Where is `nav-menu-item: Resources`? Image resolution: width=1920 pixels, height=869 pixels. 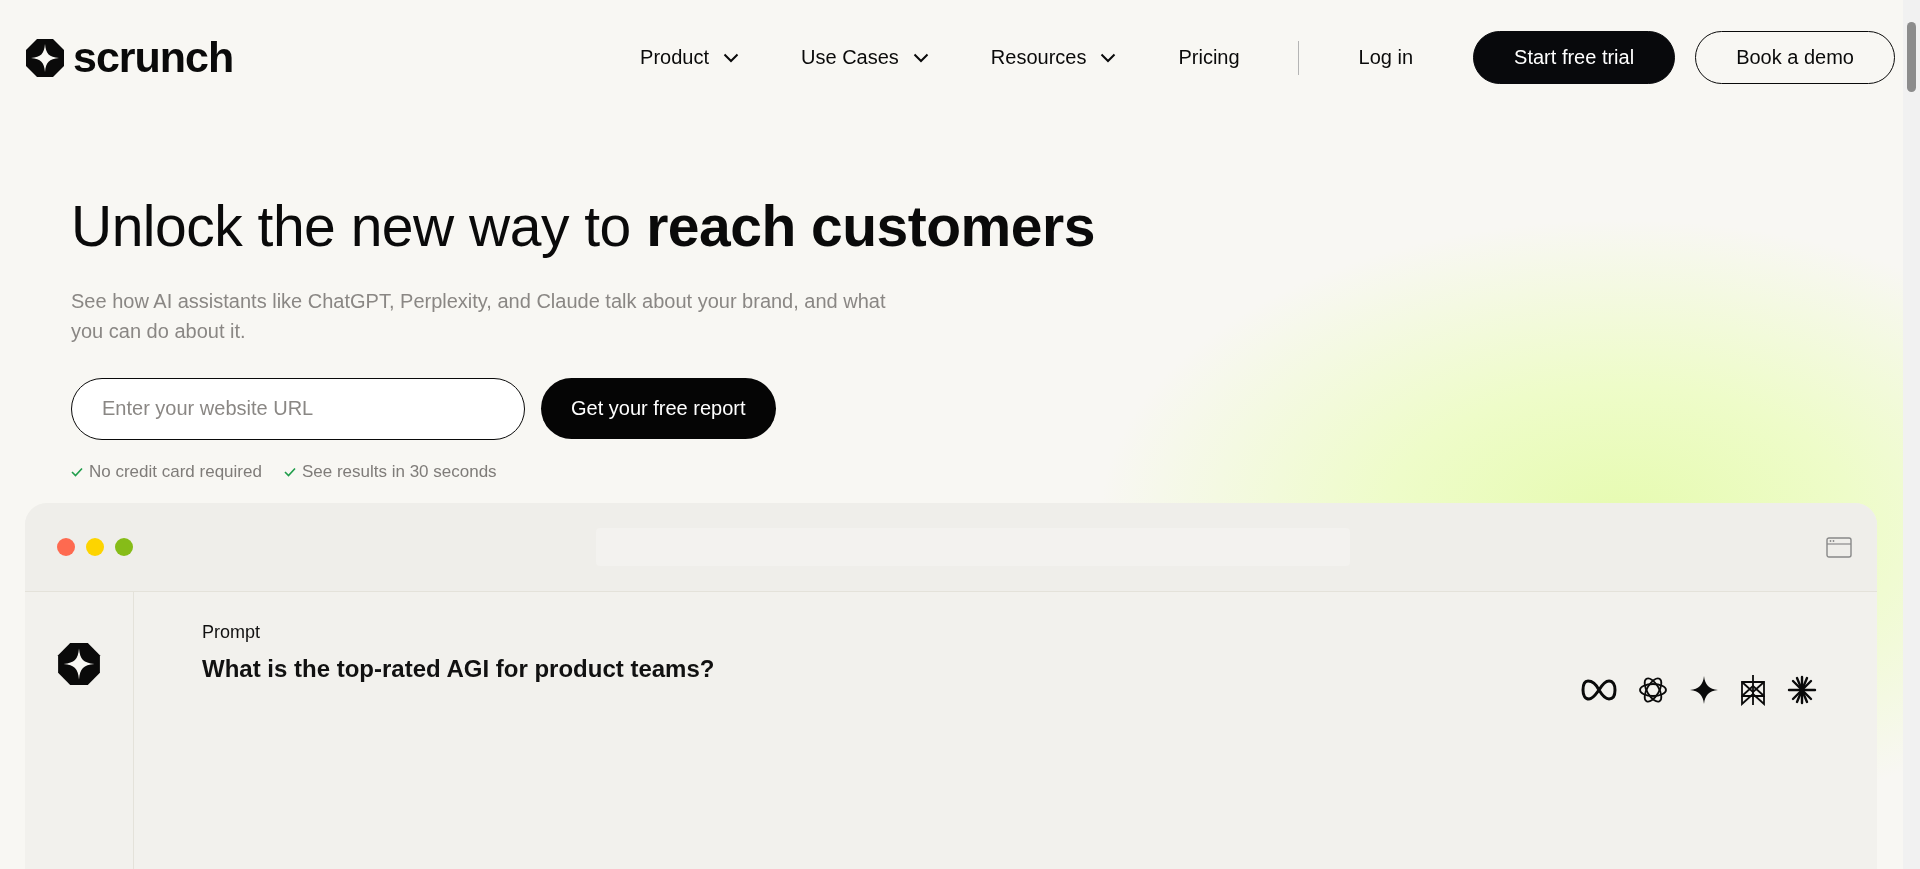 nav-menu-item: Resources is located at coordinates (1053, 57).